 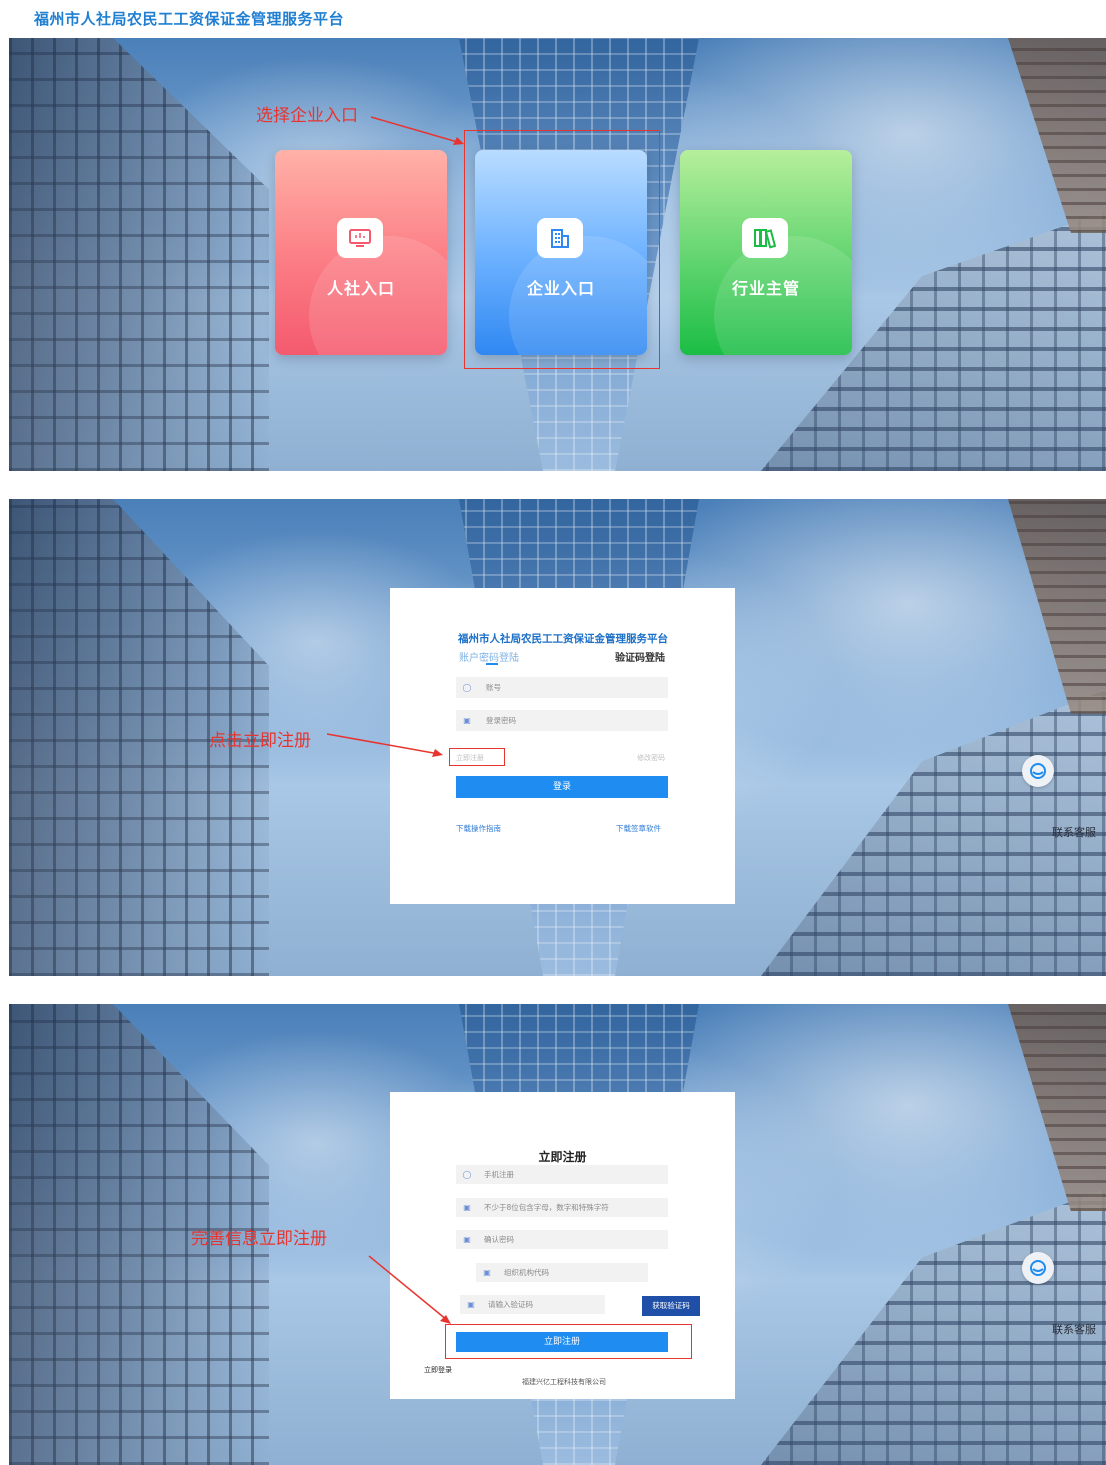 What do you see at coordinates (562, 1157) in the screenshot?
I see `register-title: 立即注册` at bounding box center [562, 1157].